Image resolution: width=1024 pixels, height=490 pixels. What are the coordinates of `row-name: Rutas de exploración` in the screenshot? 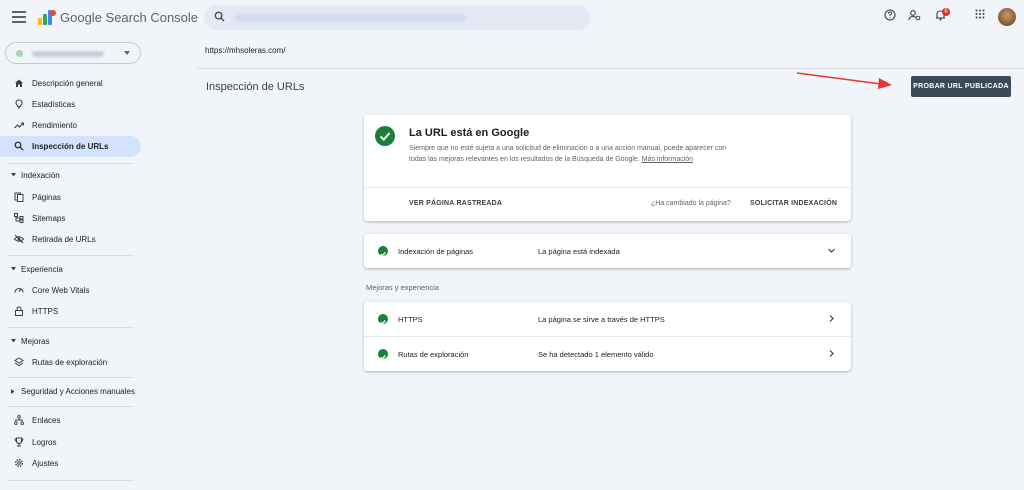 It's located at (433, 354).